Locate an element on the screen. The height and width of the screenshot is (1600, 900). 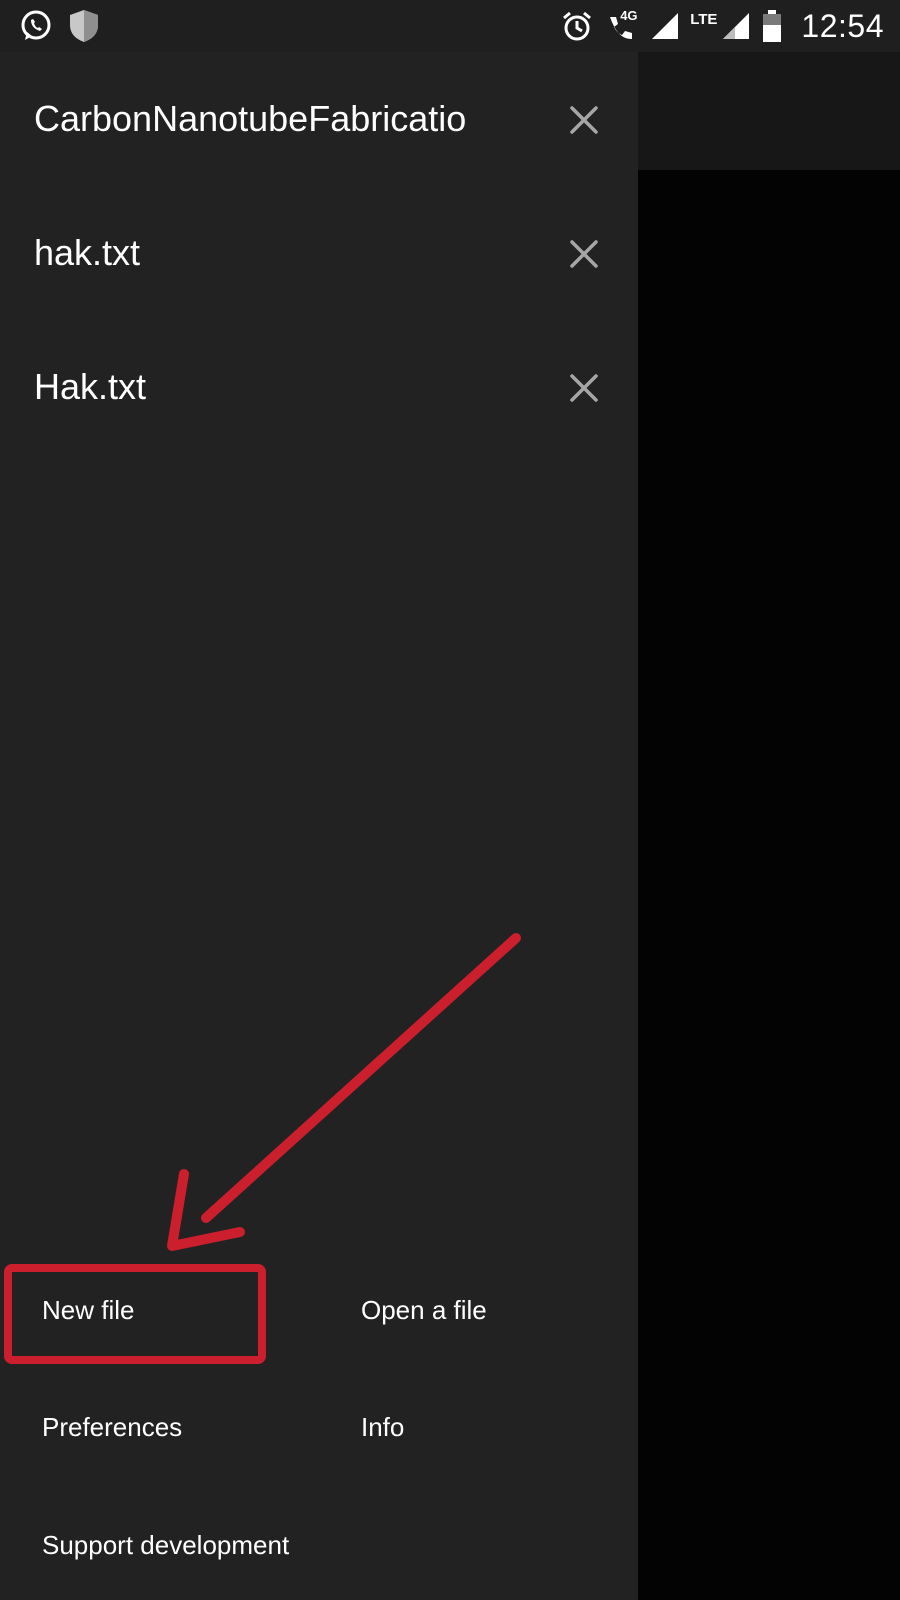
new-file-menu-item: New file is located at coordinates (88, 1310).